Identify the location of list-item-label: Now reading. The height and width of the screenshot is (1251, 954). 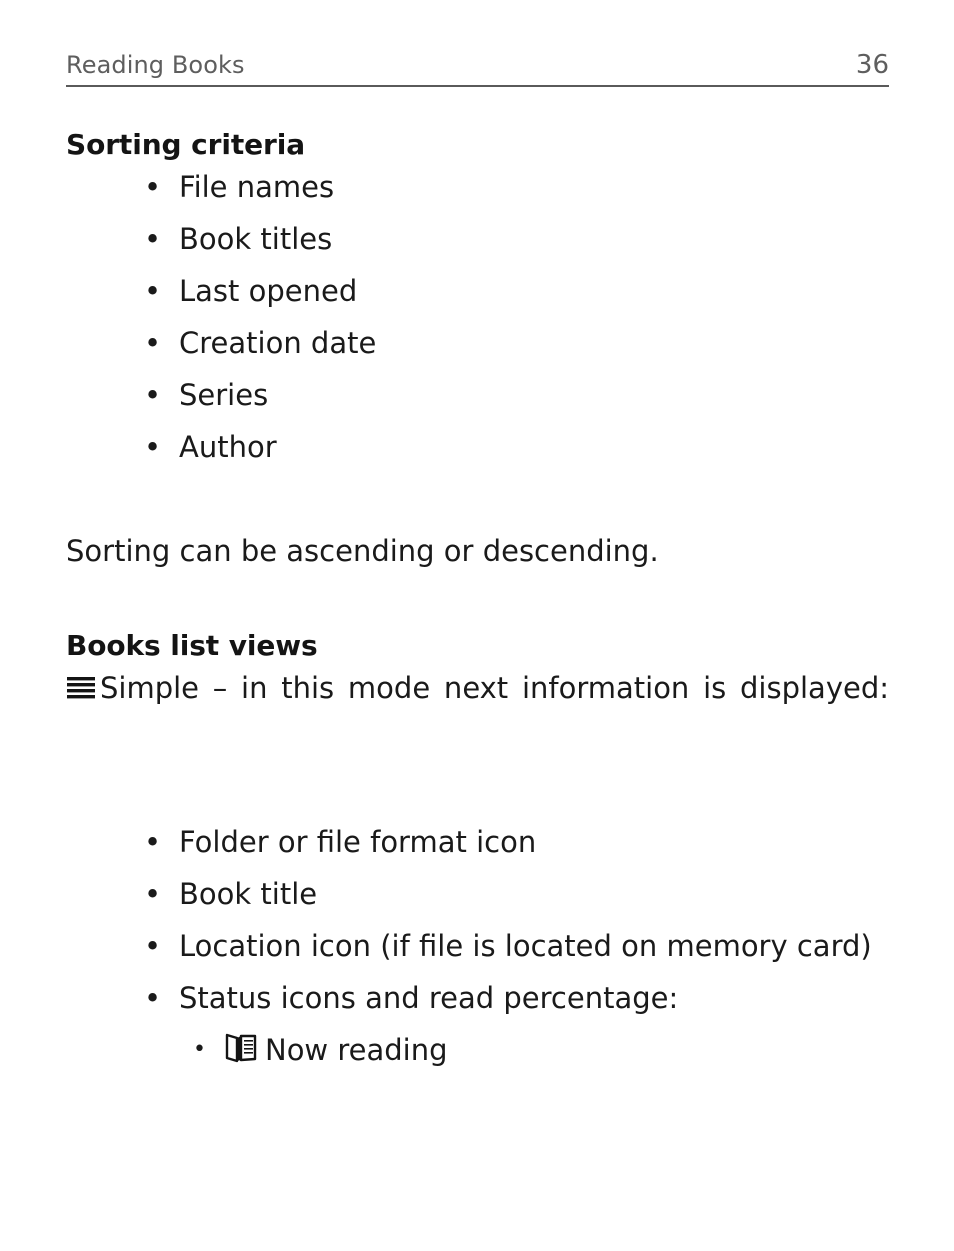
(356, 1050).